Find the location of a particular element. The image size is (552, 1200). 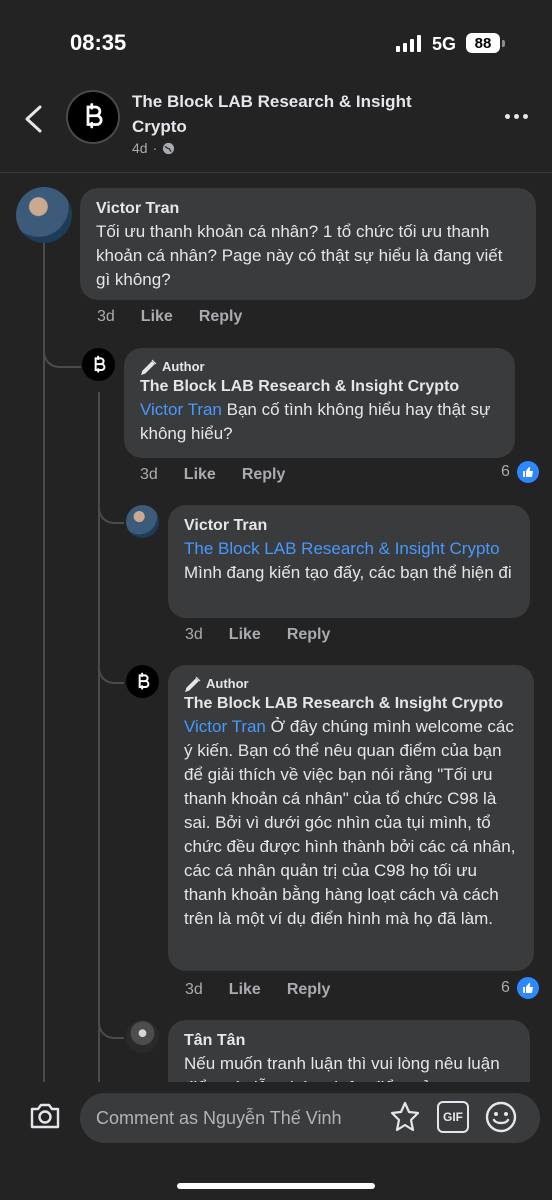

post-meta: 4d · is located at coordinates (153, 148).